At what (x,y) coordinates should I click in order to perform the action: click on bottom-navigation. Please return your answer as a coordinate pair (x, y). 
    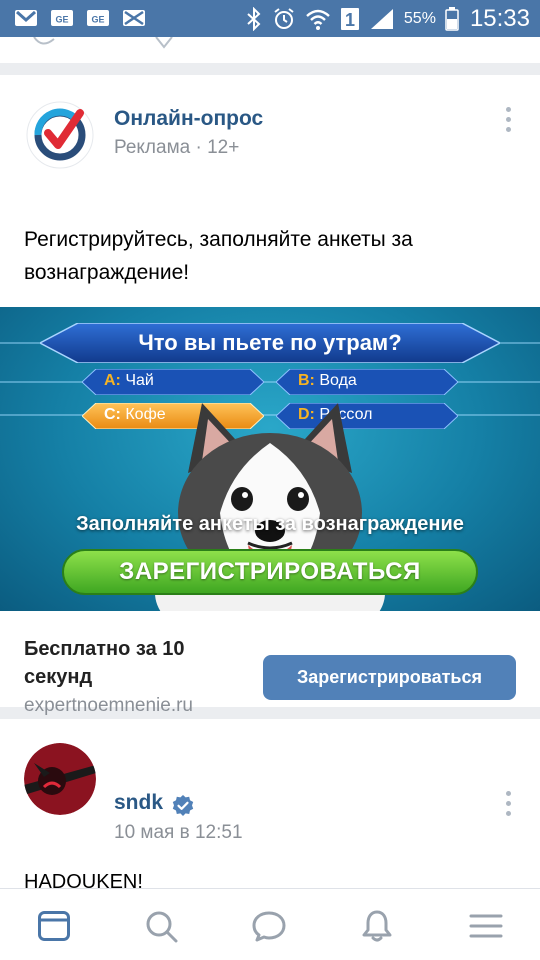
    Looking at the image, I should click on (270, 924).